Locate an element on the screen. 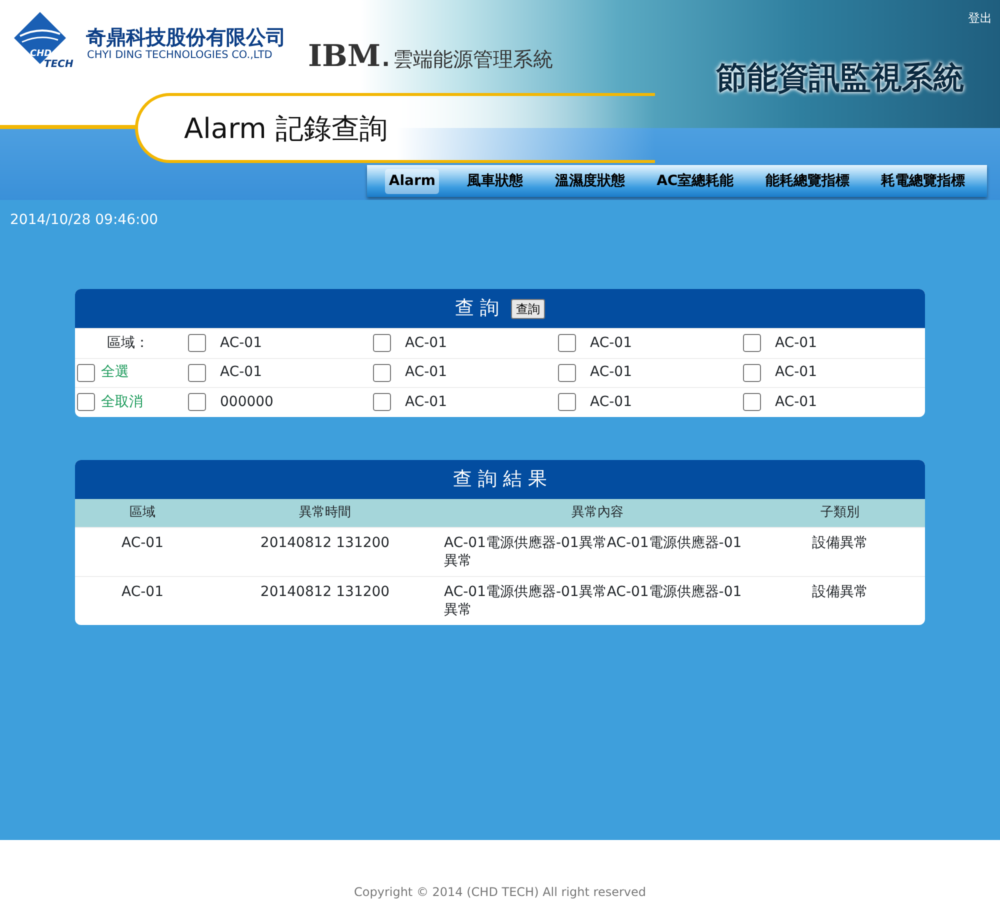  area-label: 區域： is located at coordinates (128, 342).